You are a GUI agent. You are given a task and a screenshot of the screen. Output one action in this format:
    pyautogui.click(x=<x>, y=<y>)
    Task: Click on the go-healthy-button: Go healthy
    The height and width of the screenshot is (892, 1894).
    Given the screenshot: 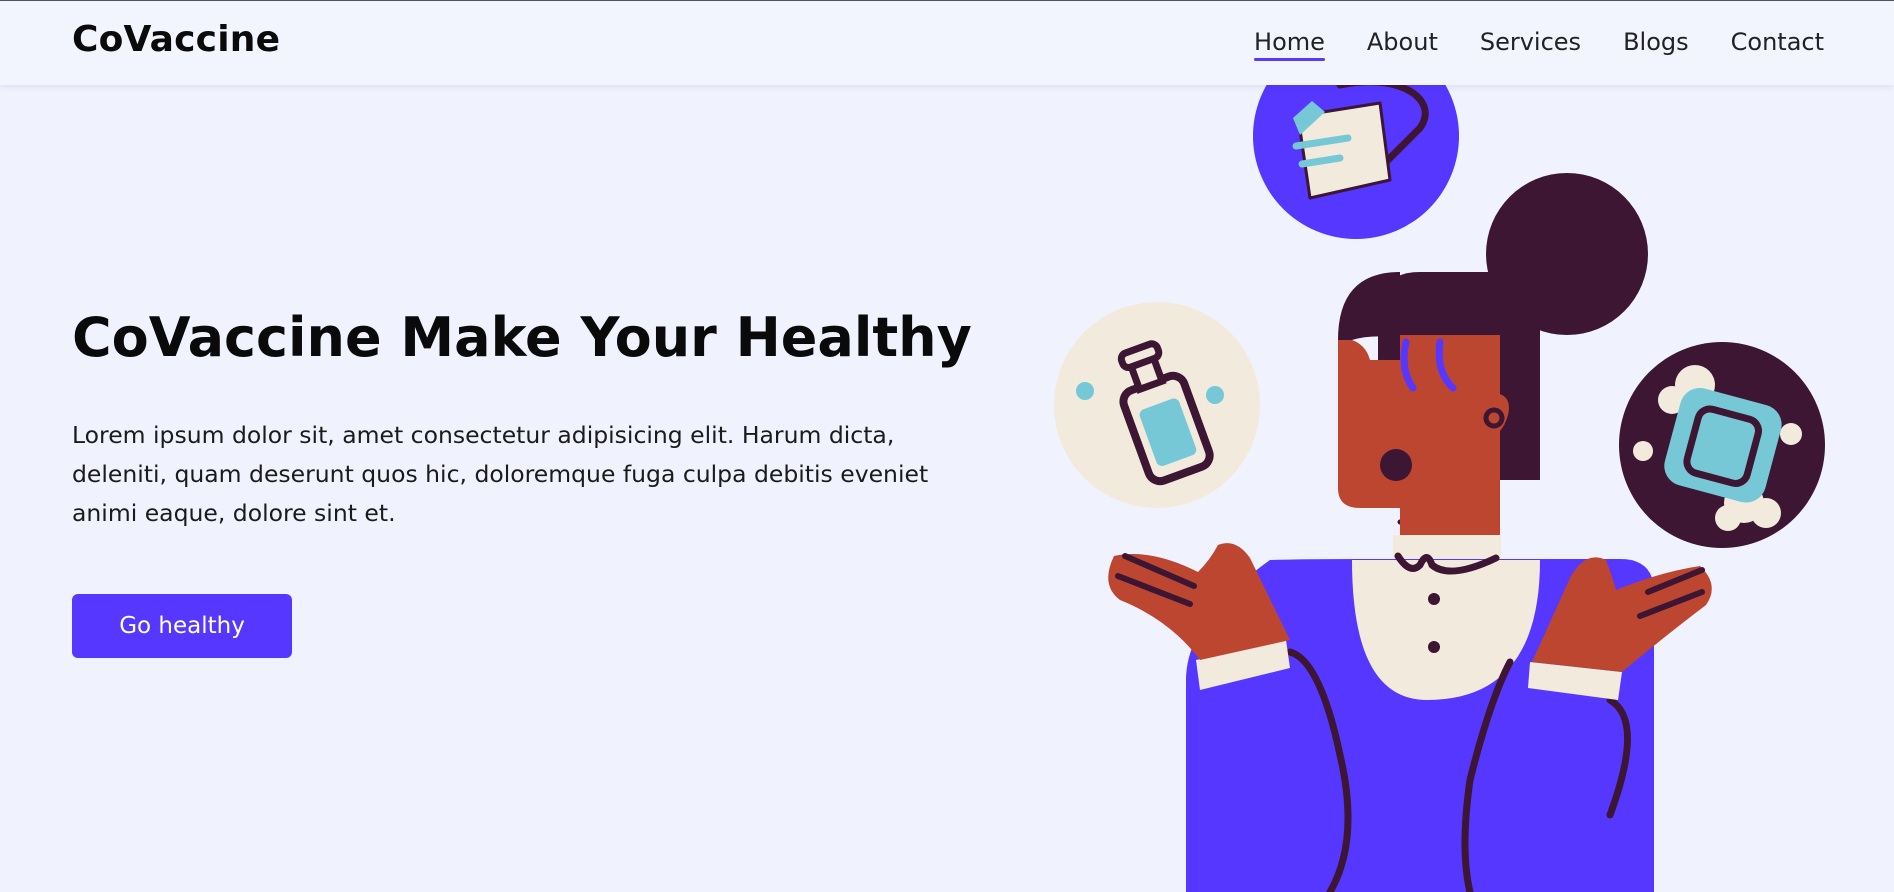 What is the action you would take?
    pyautogui.click(x=182, y=626)
    